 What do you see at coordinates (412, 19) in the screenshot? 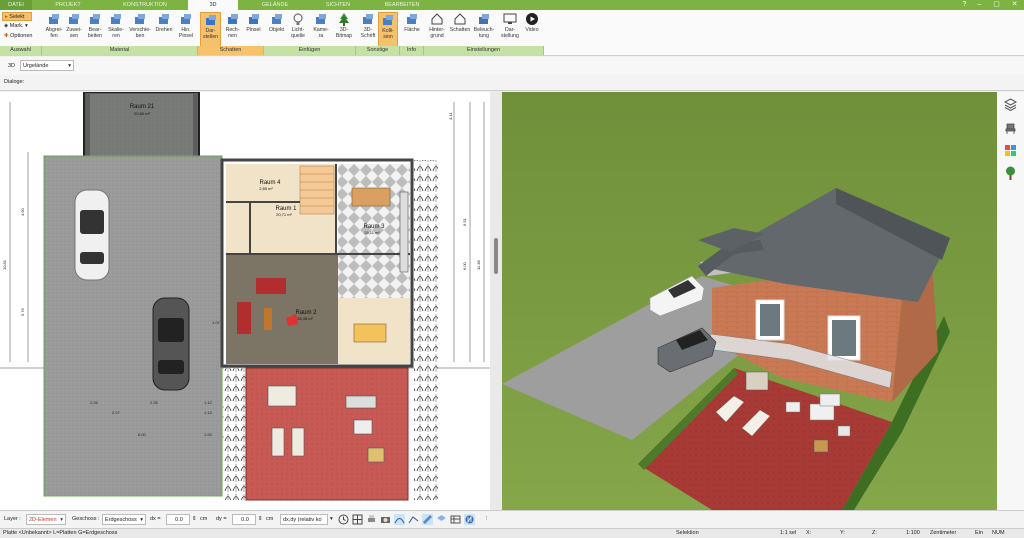
I see `area-icon` at bounding box center [412, 19].